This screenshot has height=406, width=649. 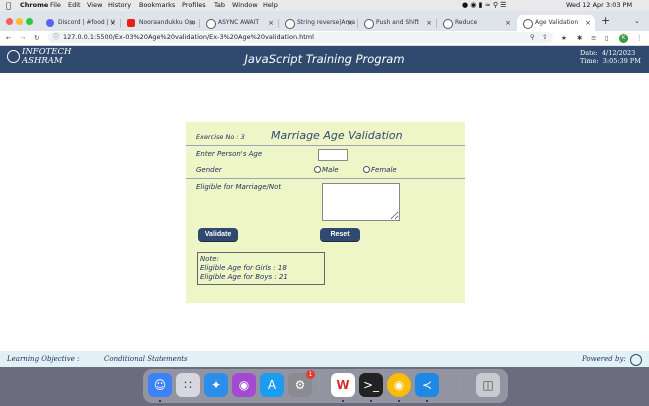 What do you see at coordinates (427, 385) in the screenshot?
I see `vscode-icon: ≺` at bounding box center [427, 385].